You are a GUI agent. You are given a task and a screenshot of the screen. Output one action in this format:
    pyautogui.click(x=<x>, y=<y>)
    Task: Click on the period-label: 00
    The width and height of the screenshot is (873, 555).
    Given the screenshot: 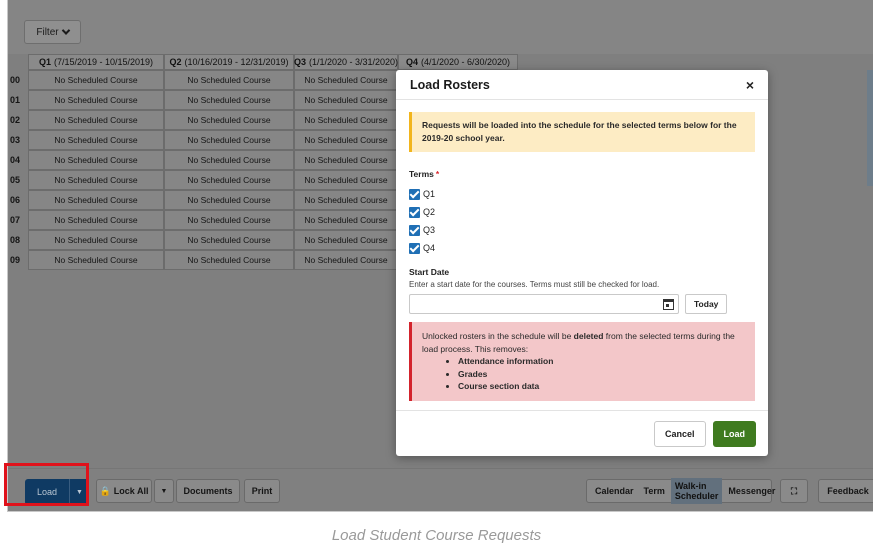 What is the action you would take?
    pyautogui.click(x=18, y=80)
    